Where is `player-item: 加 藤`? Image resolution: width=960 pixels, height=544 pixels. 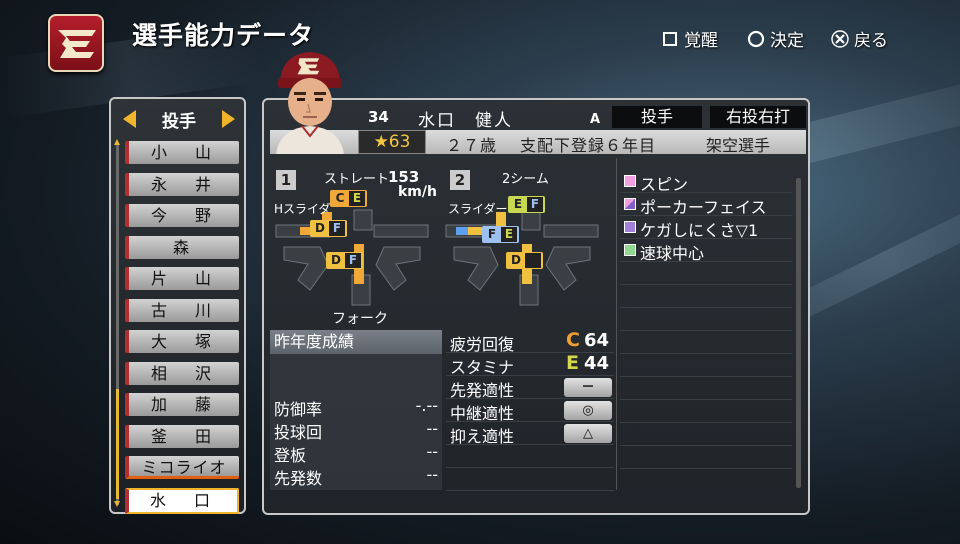
player-item: 加 藤 is located at coordinates (182, 404).